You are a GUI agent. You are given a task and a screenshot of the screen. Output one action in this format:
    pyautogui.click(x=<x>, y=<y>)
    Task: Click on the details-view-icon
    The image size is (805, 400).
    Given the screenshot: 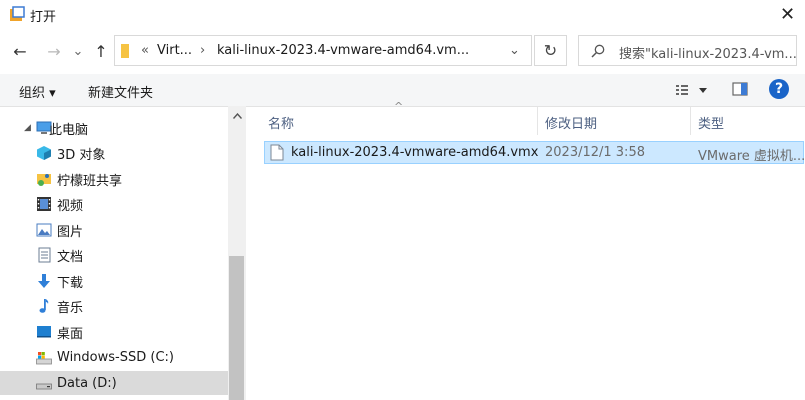 What is the action you would take?
    pyautogui.click(x=682, y=90)
    